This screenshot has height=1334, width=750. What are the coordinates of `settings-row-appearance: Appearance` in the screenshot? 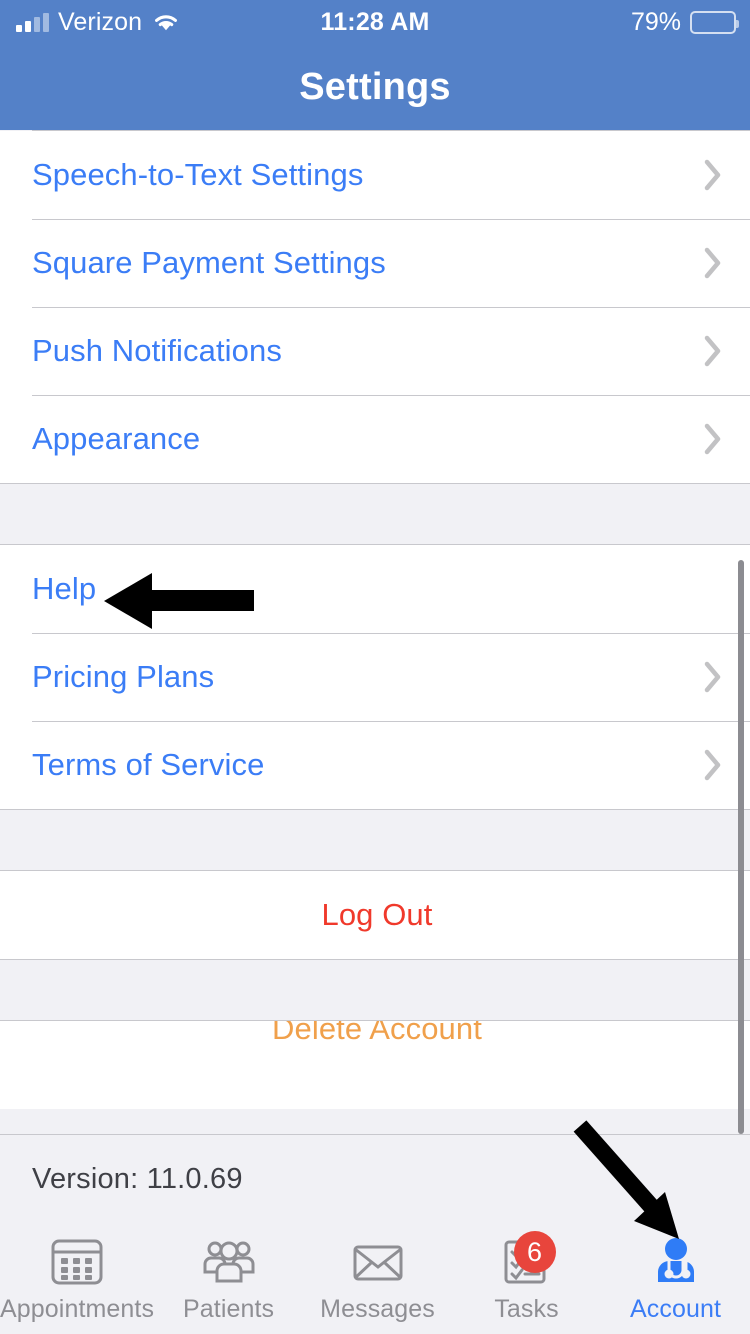 It's located at (375, 439).